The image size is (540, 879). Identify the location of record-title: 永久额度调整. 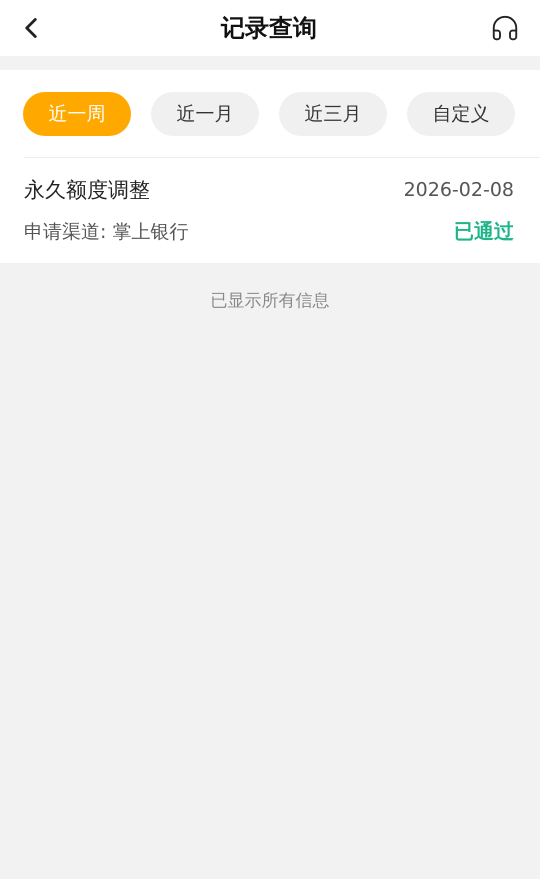
(87, 190).